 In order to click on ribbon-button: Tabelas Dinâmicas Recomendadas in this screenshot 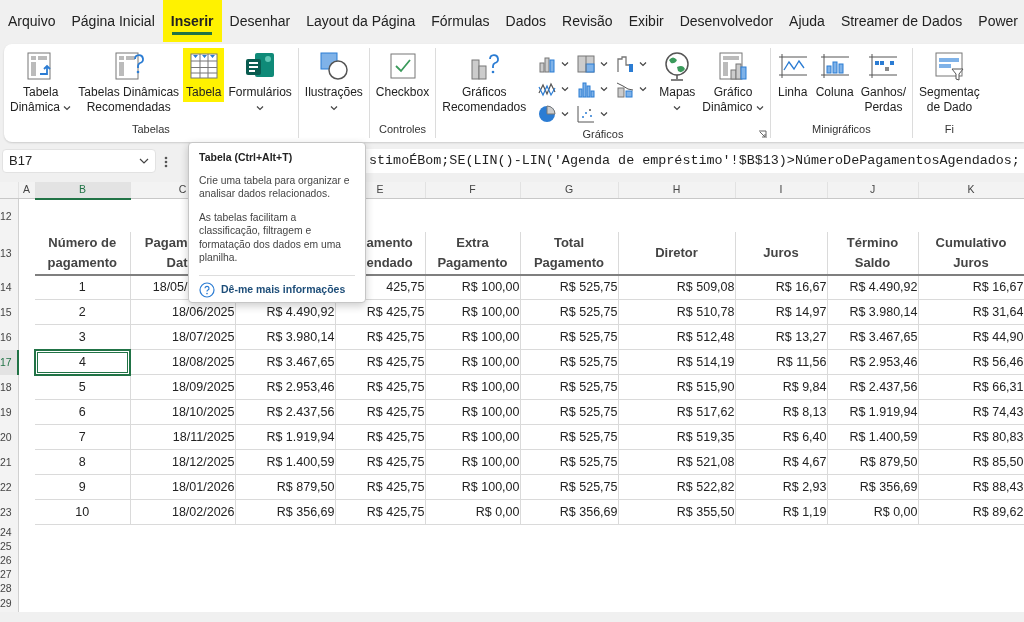, I will do `click(129, 82)`.